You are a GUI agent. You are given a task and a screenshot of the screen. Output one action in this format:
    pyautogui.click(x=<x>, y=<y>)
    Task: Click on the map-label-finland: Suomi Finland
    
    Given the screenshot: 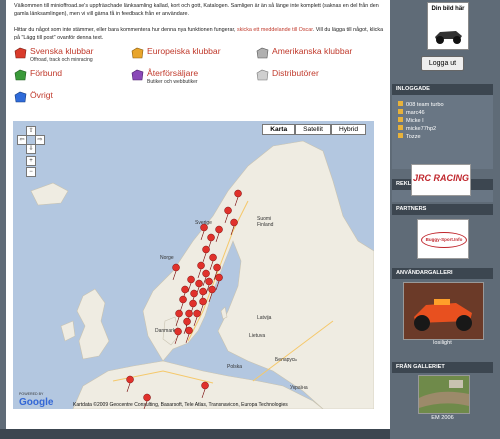 What is the action you would take?
    pyautogui.click(x=265, y=222)
    